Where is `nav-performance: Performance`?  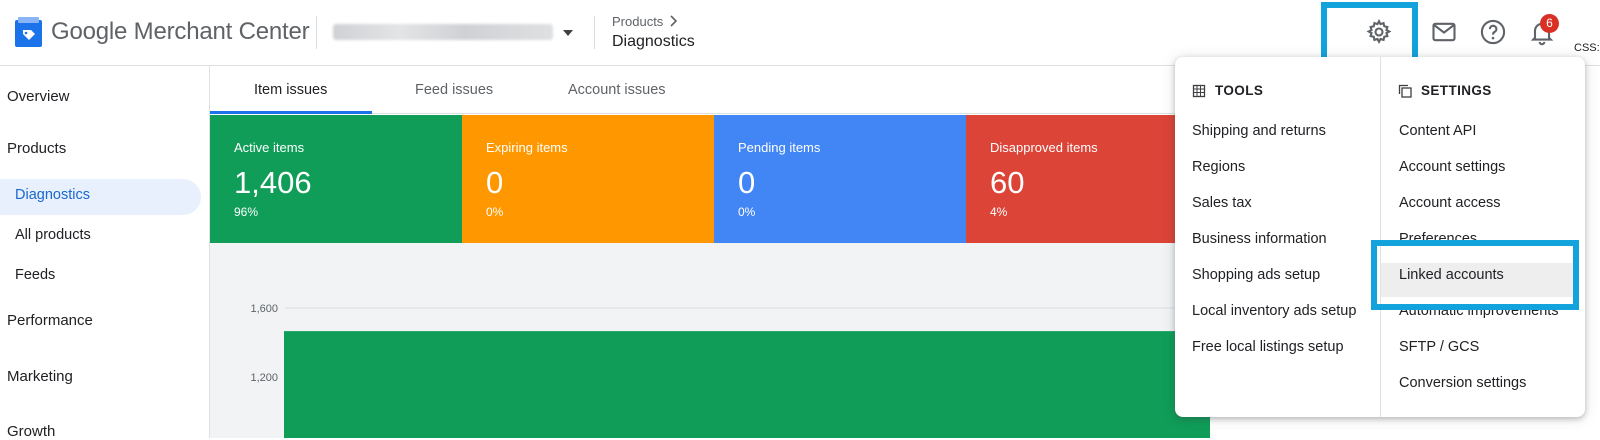 nav-performance: Performance is located at coordinates (50, 320).